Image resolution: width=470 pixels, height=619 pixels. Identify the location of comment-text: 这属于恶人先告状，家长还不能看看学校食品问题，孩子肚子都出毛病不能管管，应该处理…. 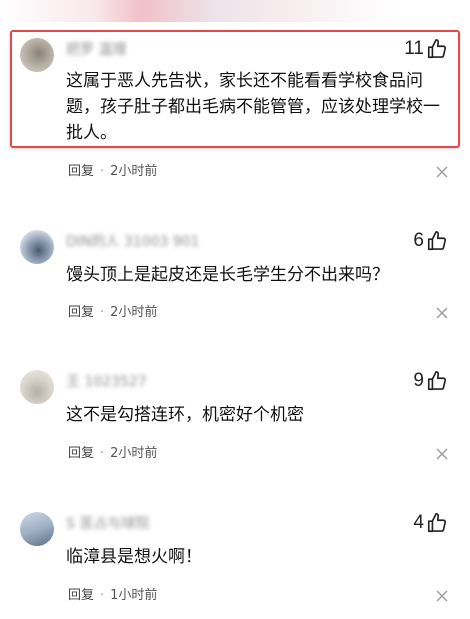
(253, 107).